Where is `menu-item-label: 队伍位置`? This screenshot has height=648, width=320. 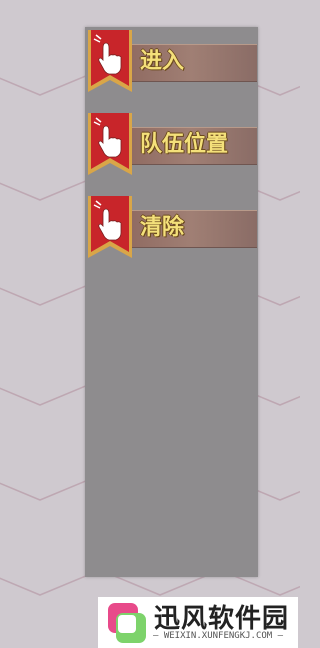
menu-item-label: 队伍位置 is located at coordinates (184, 144).